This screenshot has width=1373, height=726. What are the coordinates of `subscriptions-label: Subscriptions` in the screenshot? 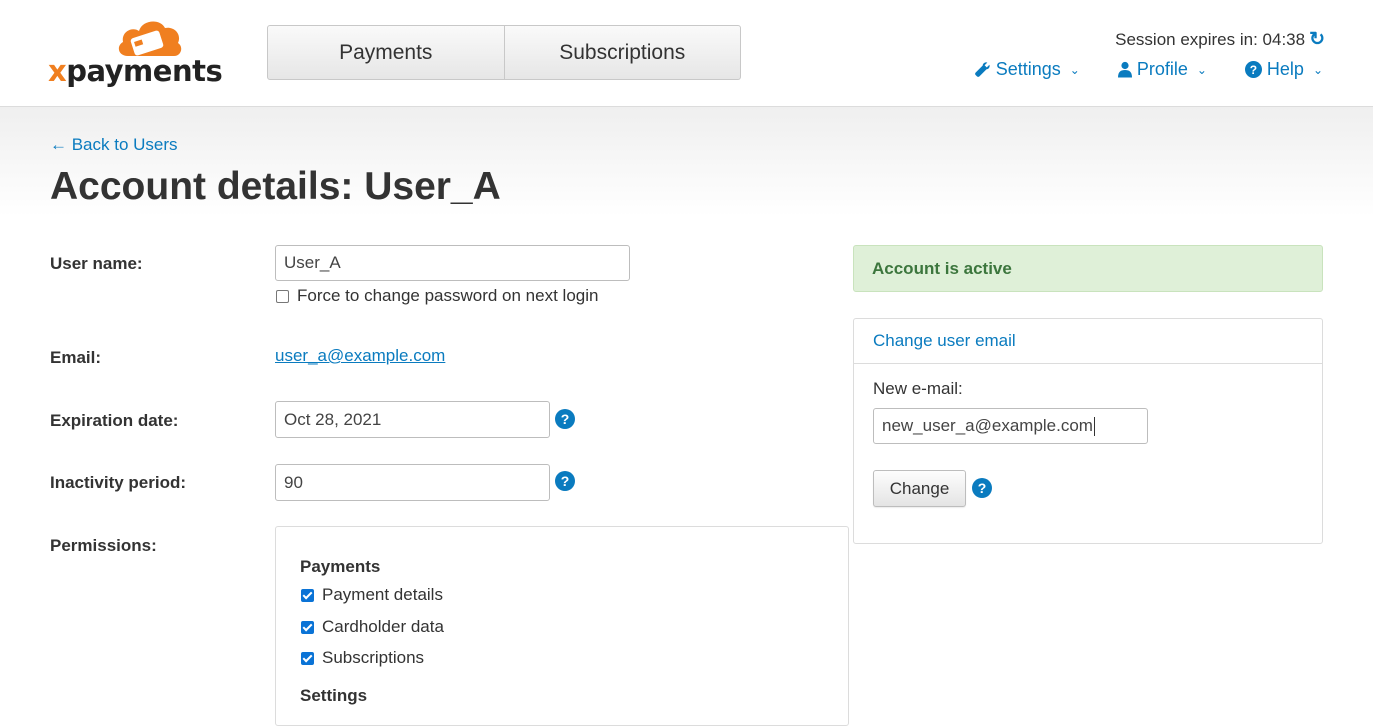 It's located at (373, 657).